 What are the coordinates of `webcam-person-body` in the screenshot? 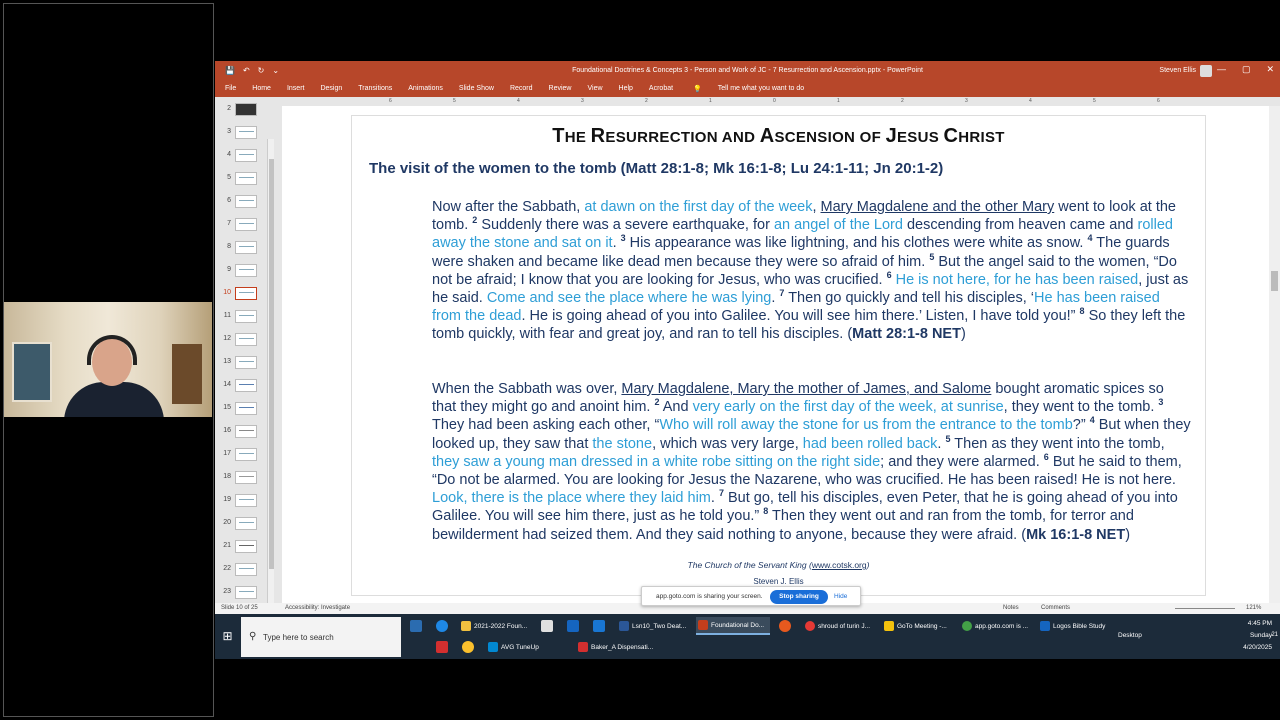 It's located at (114, 399).